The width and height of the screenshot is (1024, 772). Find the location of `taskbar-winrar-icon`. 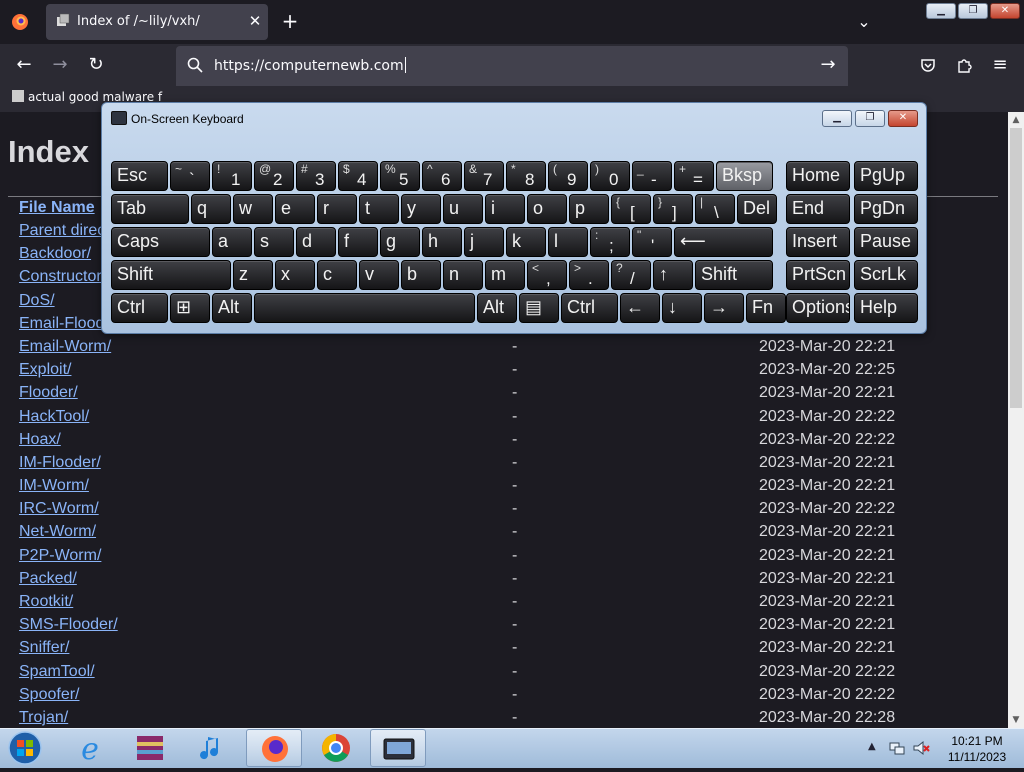

taskbar-winrar-icon is located at coordinates (150, 748).